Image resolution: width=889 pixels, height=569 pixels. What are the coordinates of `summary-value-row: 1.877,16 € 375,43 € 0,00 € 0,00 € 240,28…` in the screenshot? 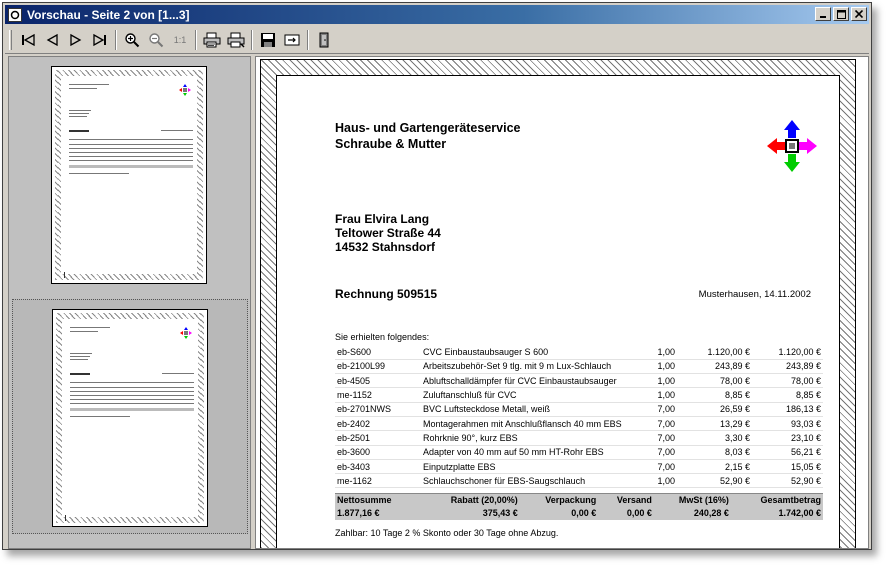 It's located at (579, 513).